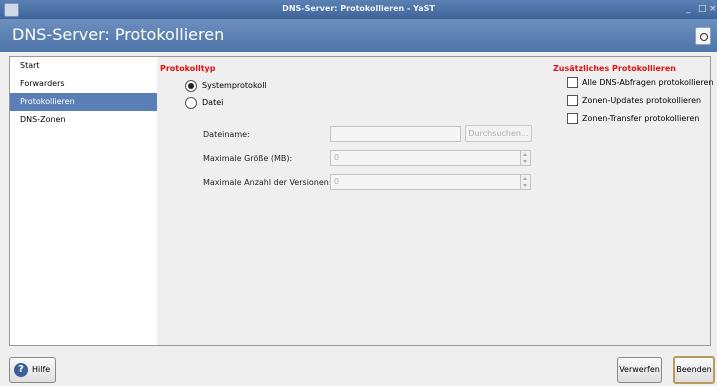 This screenshot has width=717, height=386. I want to click on maxsize-field: 0, so click(430, 158).